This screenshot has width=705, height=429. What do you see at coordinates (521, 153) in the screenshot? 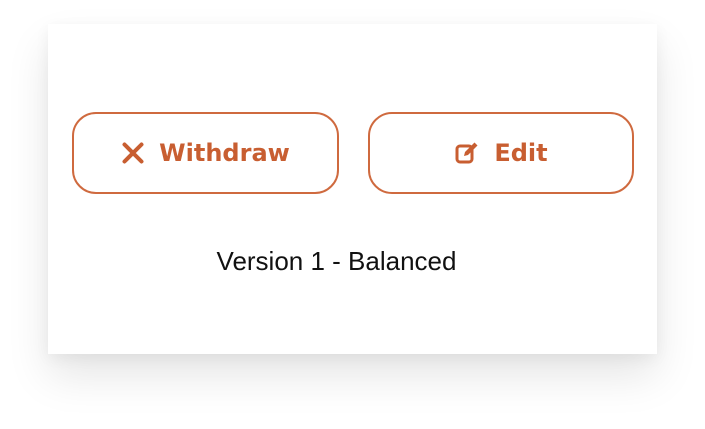
I see `edit-button-label: Edit` at bounding box center [521, 153].